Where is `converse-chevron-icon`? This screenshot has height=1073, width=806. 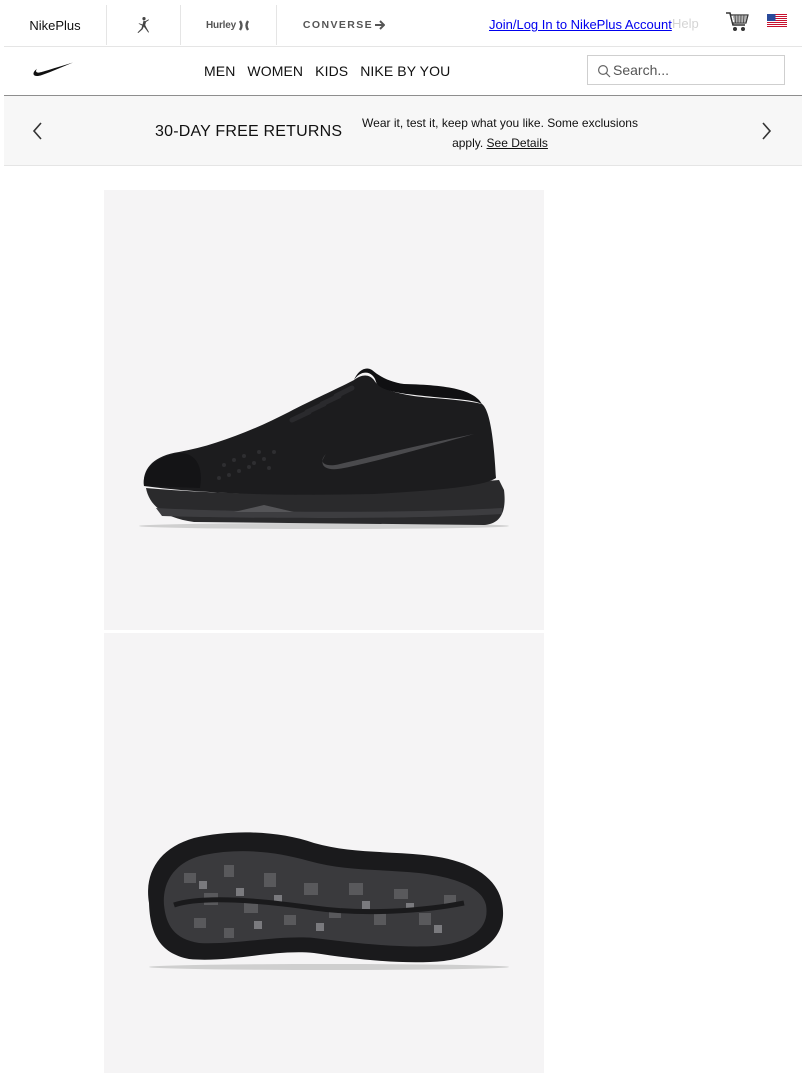 converse-chevron-icon is located at coordinates (380, 25).